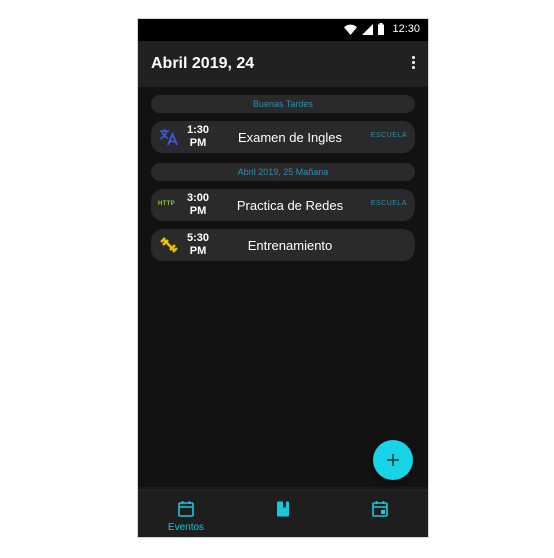 The image size is (554, 558). I want to click on event-item-entrenamiento: 5:30 PM Entrenamiento, so click(283, 245).